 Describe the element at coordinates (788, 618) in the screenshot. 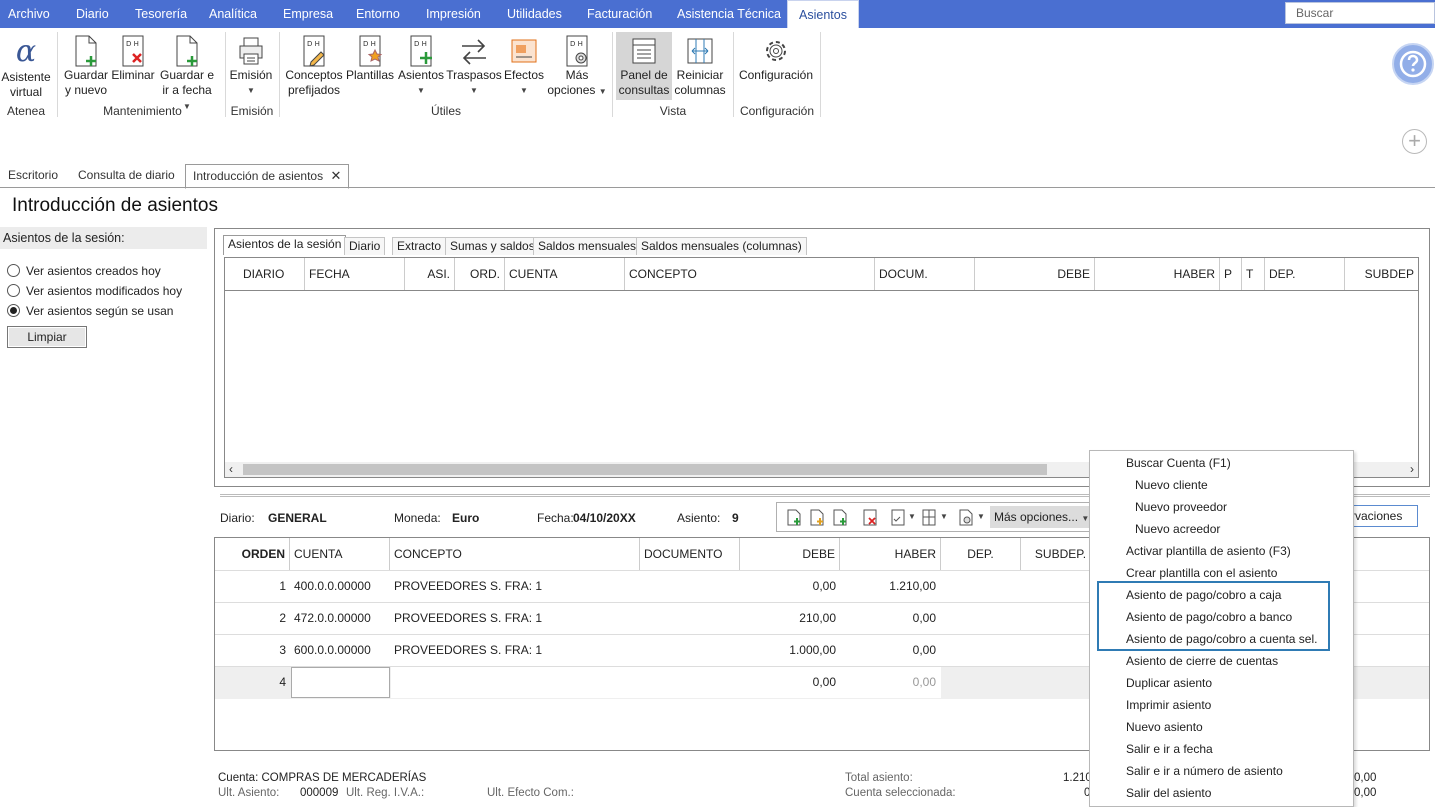

I see `cell-debe: 210,00` at that location.